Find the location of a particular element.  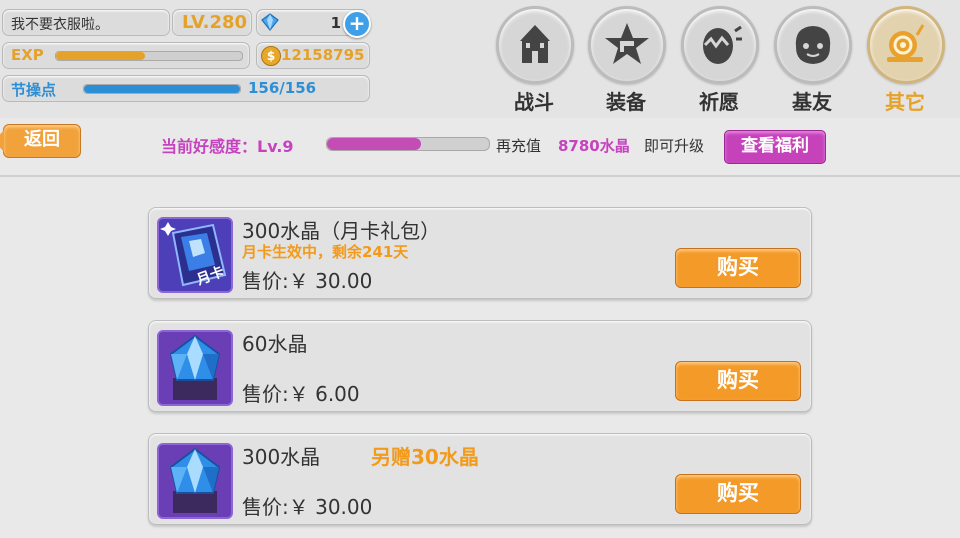

favor-progress-bar is located at coordinates (408, 144).